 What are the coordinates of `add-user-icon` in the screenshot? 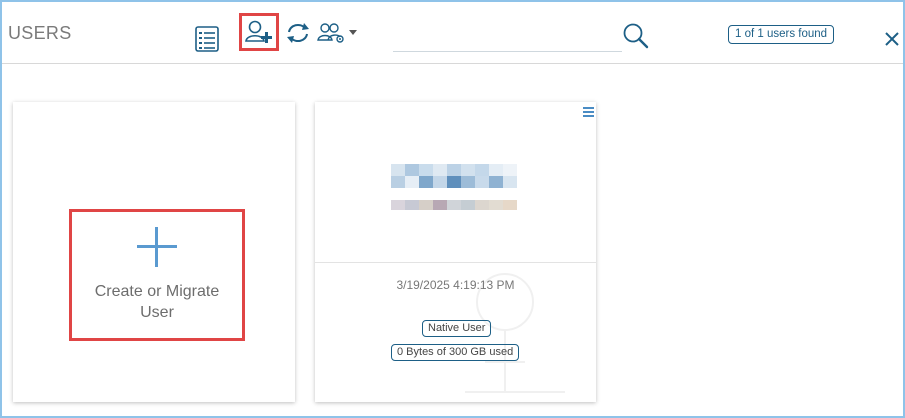 It's located at (258, 31).